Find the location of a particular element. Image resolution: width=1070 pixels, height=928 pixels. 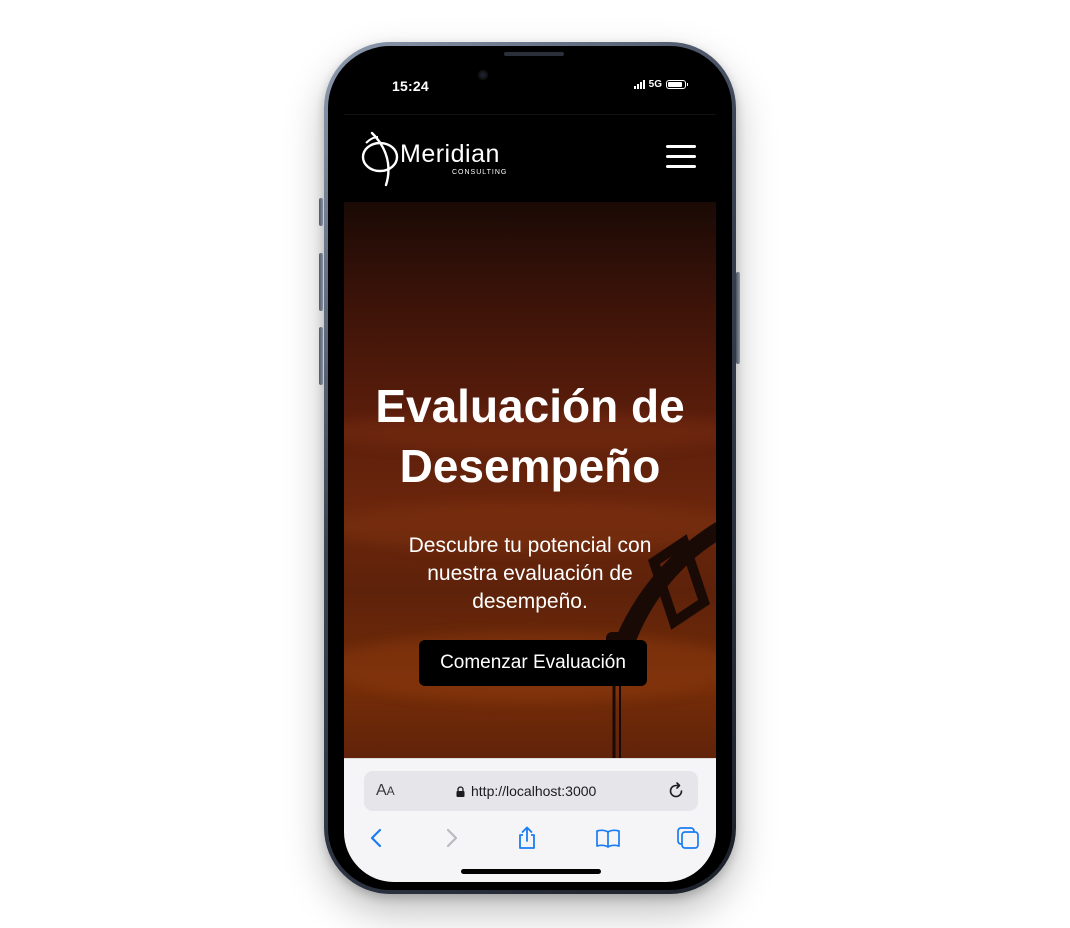

volume-down-button is located at coordinates (321, 356).